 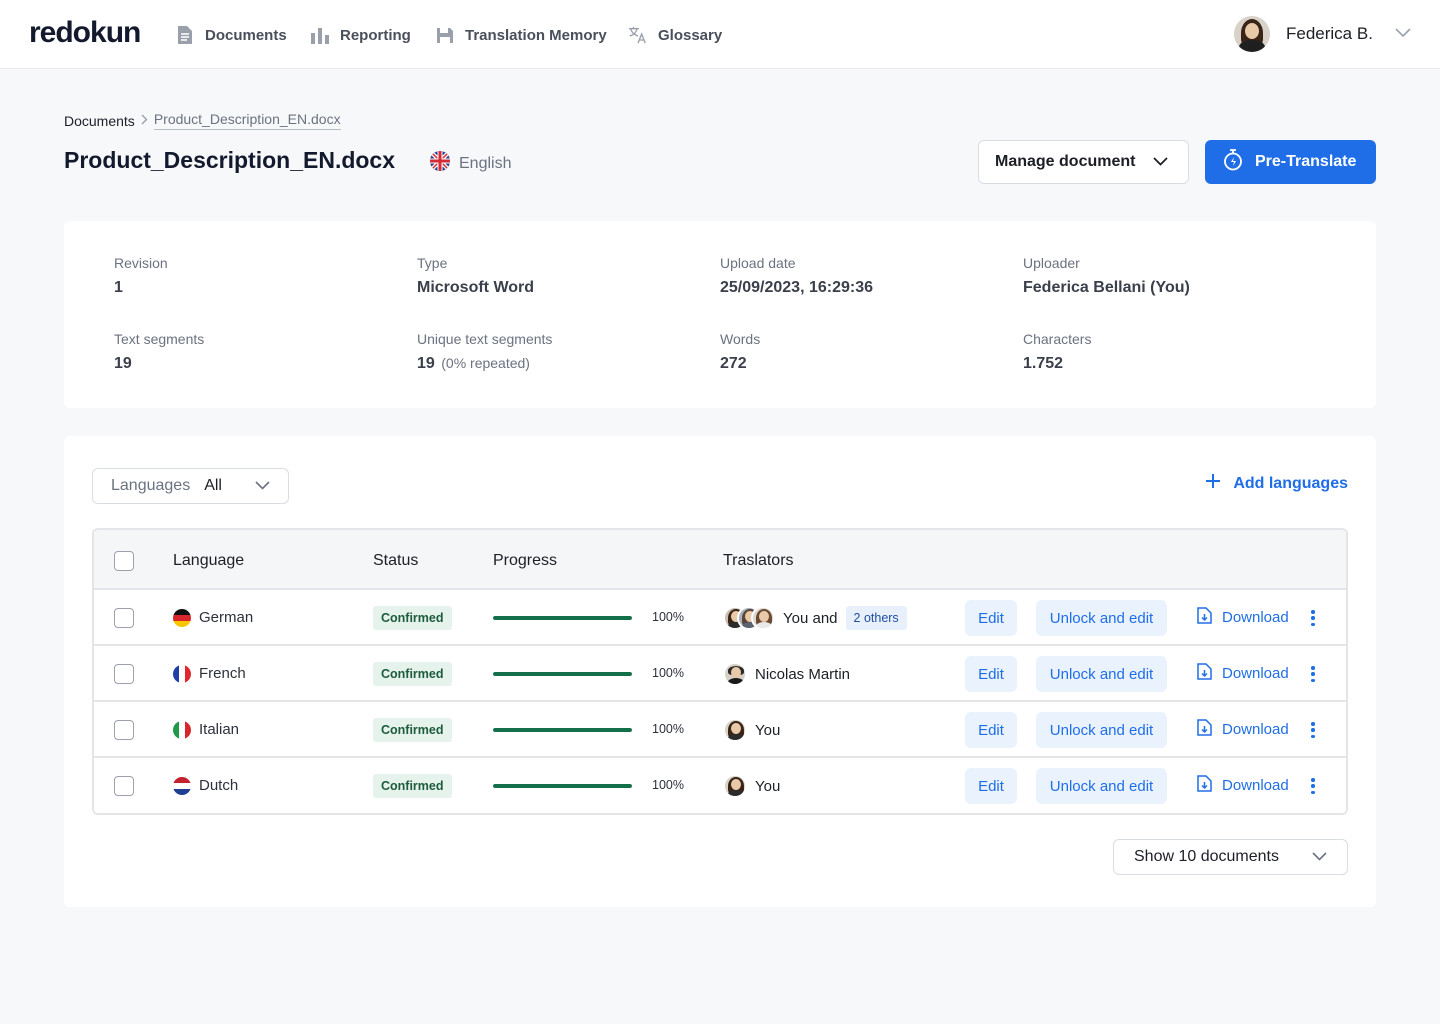 I want to click on info-label: Text segments, so click(x=159, y=339).